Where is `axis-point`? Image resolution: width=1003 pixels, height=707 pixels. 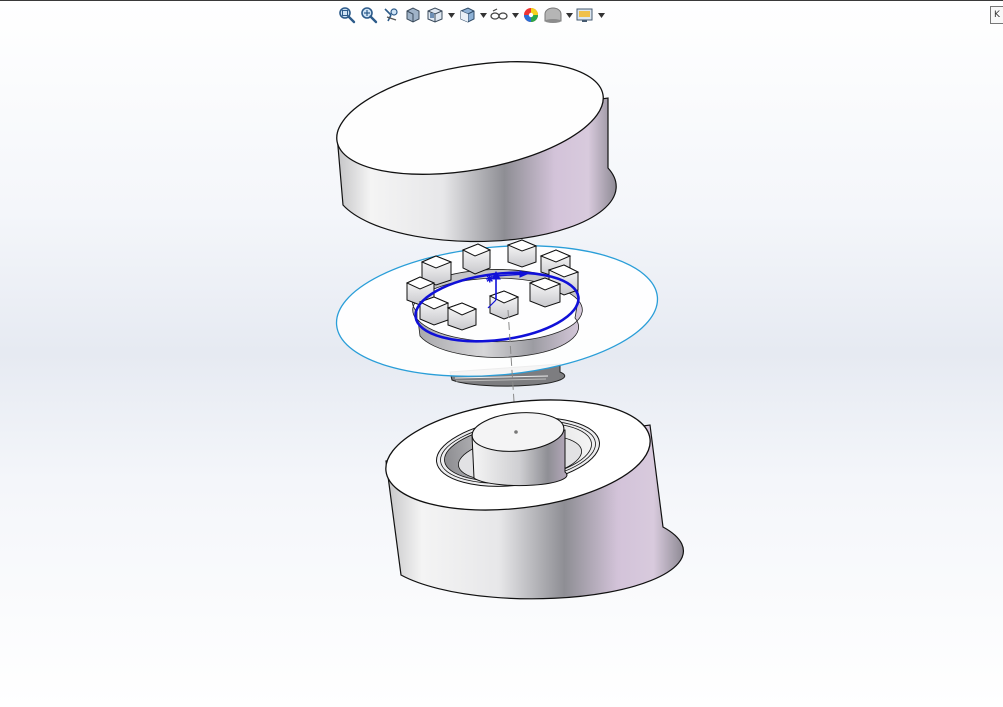
axis-point is located at coordinates (516, 432).